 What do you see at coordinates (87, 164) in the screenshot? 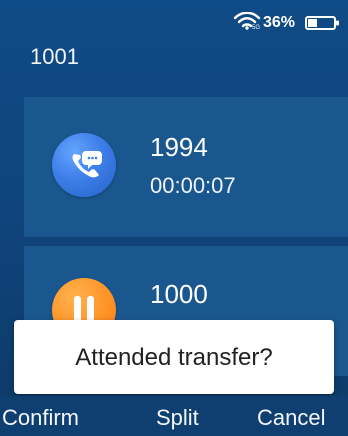
I see `phone-chat-icon` at bounding box center [87, 164].